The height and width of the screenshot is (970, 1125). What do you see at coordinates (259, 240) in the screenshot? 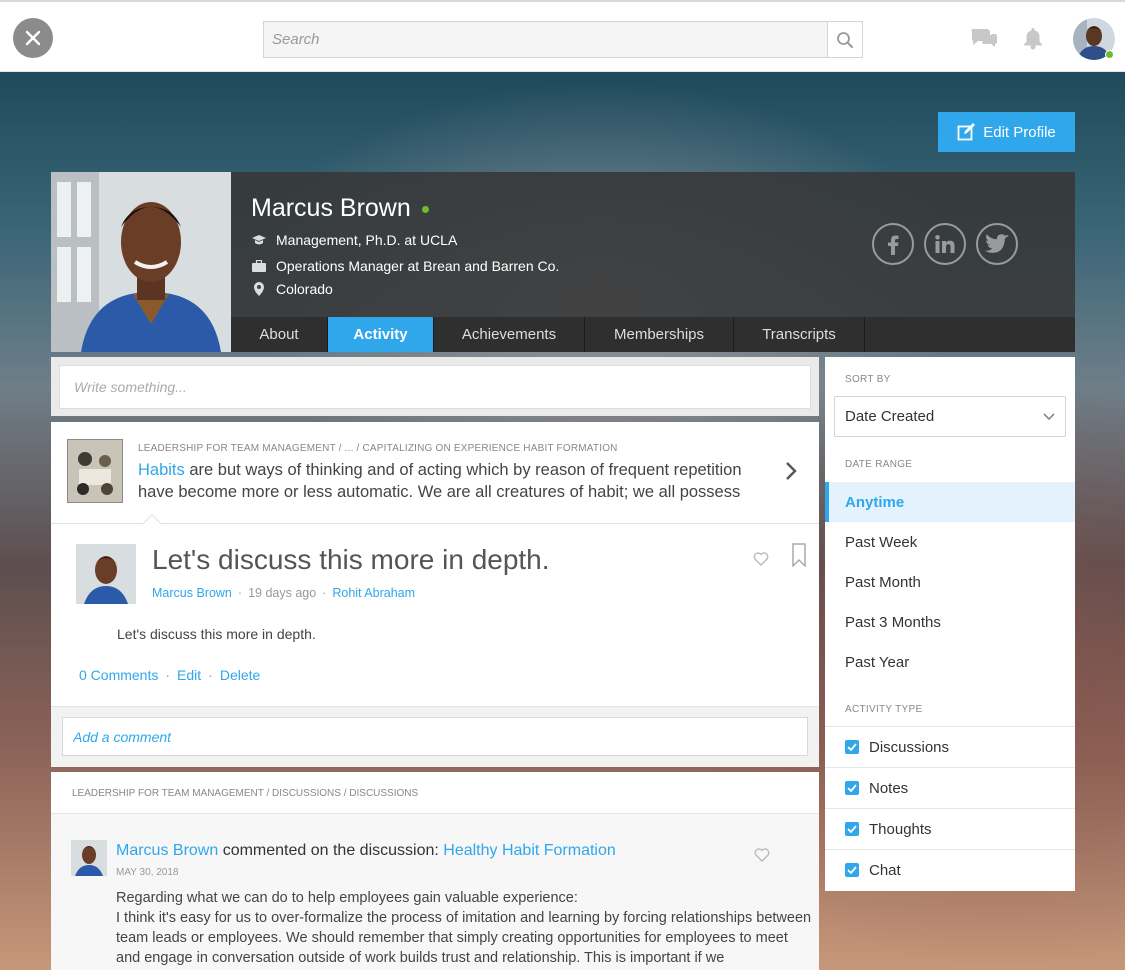
I see `graduation-cap-icon` at bounding box center [259, 240].